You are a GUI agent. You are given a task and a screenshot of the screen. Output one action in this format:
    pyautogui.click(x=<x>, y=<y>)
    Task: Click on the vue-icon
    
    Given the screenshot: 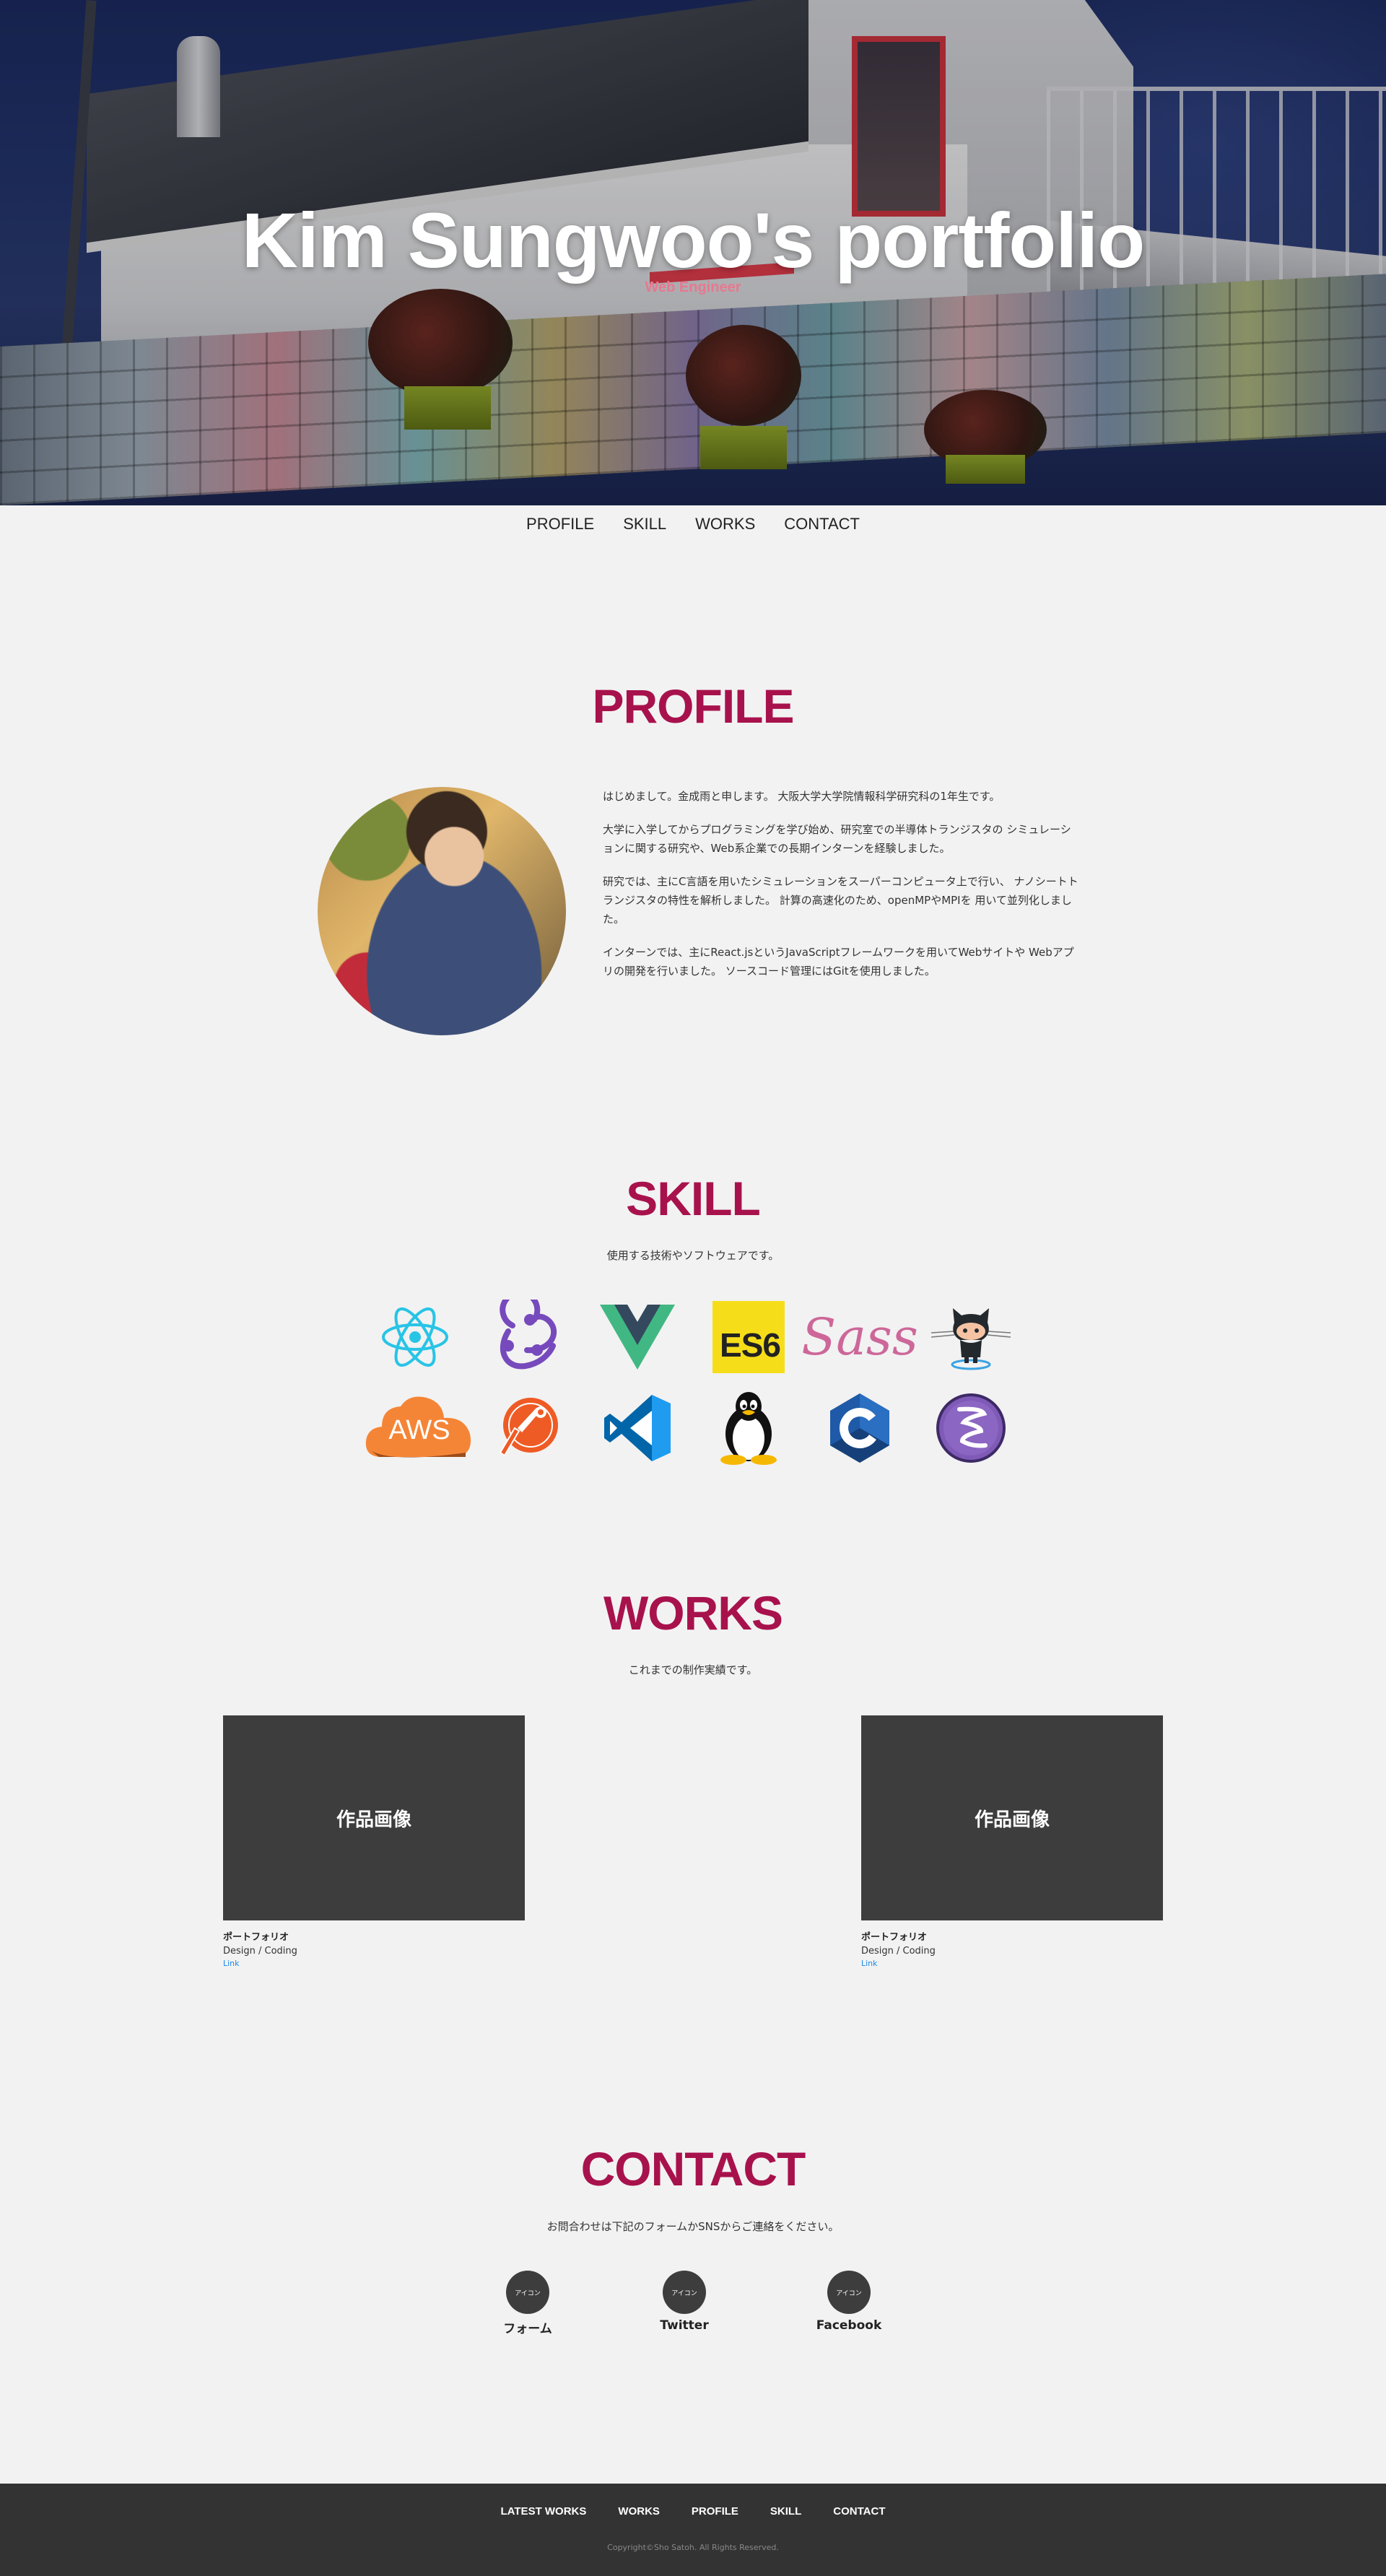 What is the action you would take?
    pyautogui.click(x=637, y=1337)
    